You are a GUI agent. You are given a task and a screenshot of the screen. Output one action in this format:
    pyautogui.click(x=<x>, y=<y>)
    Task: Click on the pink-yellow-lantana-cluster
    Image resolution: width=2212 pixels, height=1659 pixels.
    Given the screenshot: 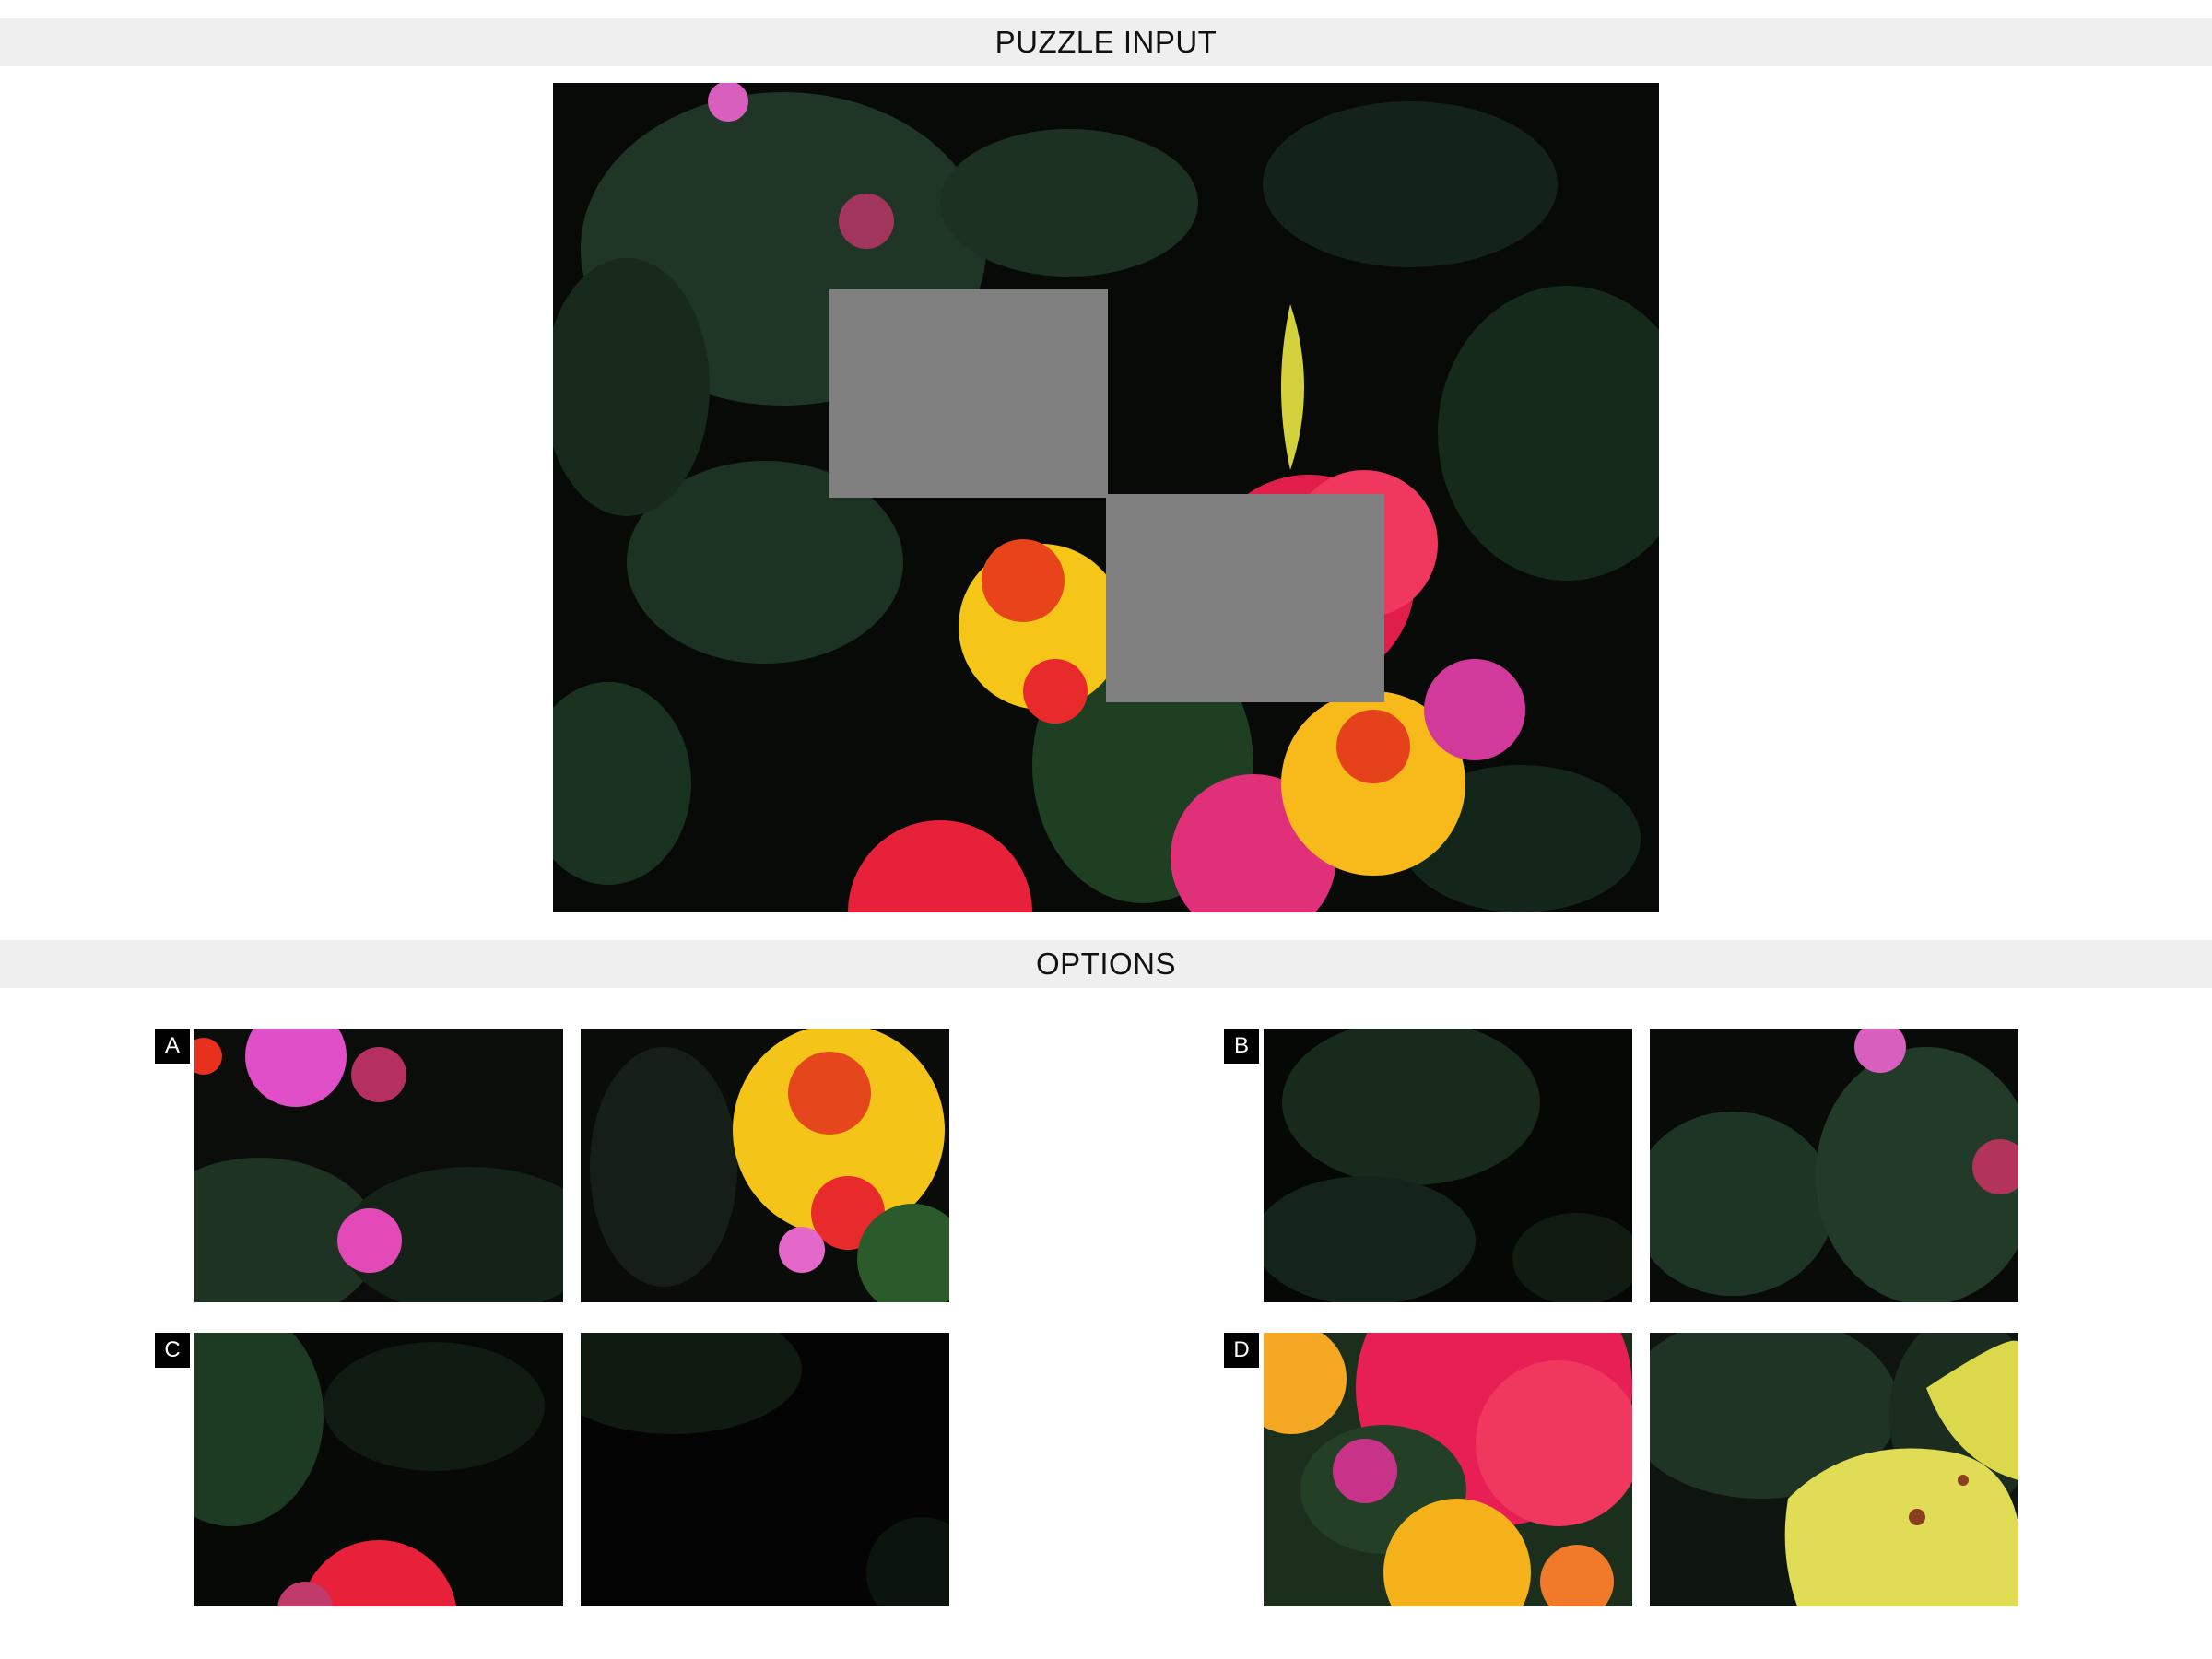 What is the action you would take?
    pyautogui.click(x=1448, y=1469)
    